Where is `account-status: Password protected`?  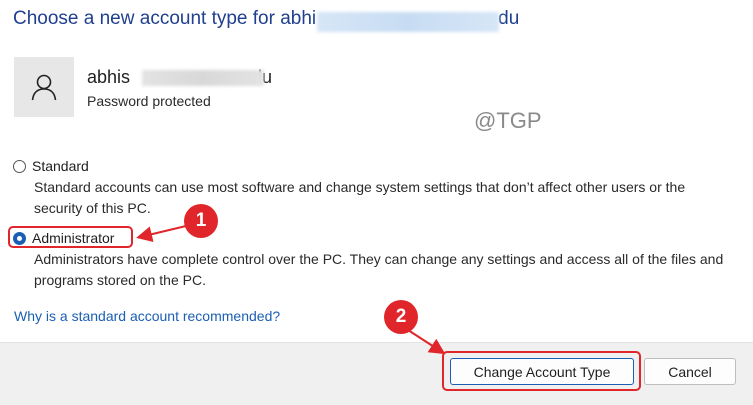 account-status: Password protected is located at coordinates (149, 101).